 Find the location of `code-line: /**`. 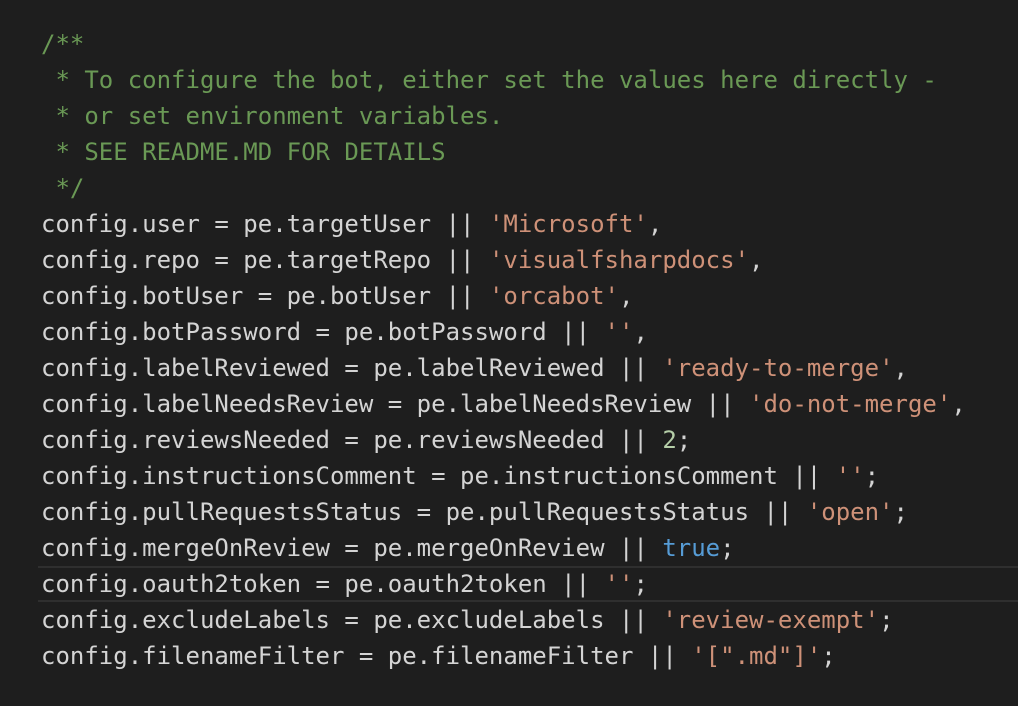

code-line: /** is located at coordinates (529, 44).